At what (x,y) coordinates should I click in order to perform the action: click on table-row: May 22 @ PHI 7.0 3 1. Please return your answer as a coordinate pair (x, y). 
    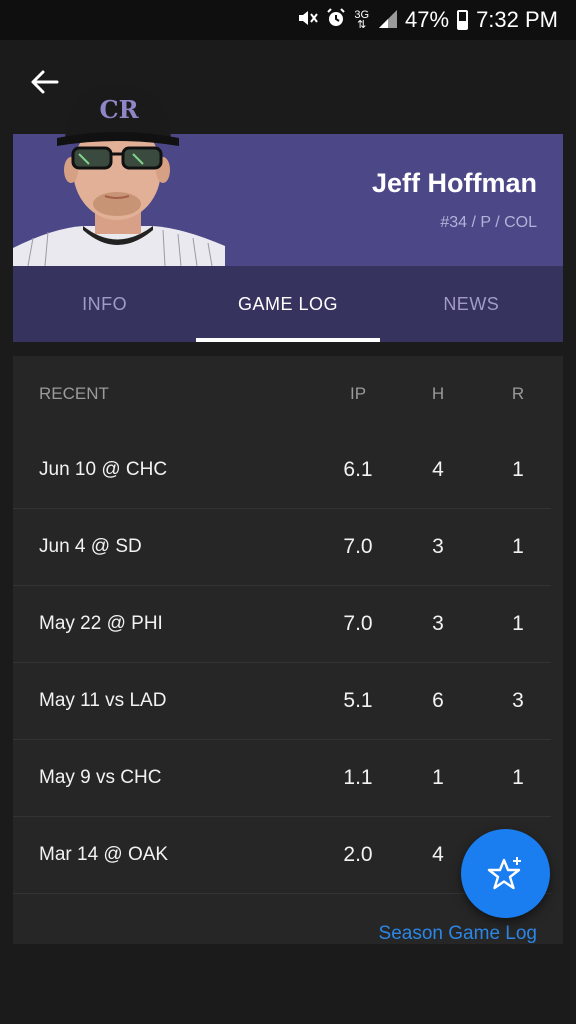
    Looking at the image, I should click on (282, 624).